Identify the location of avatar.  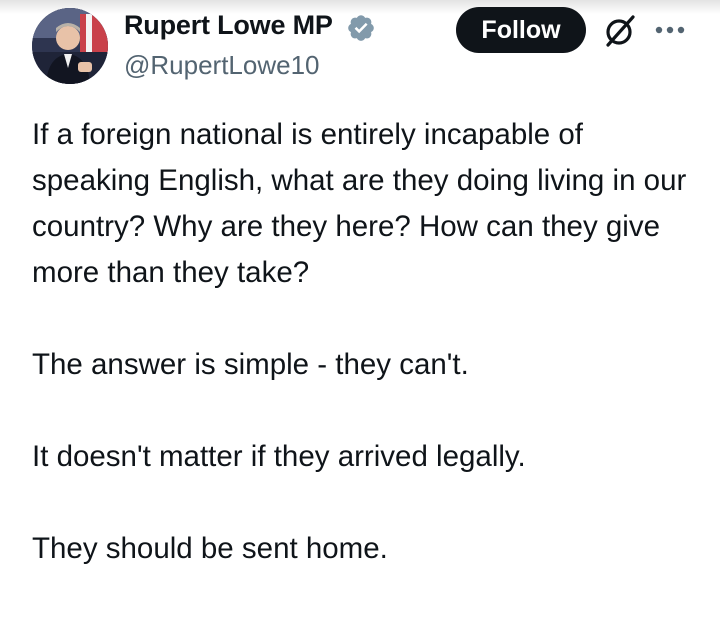
(70, 46).